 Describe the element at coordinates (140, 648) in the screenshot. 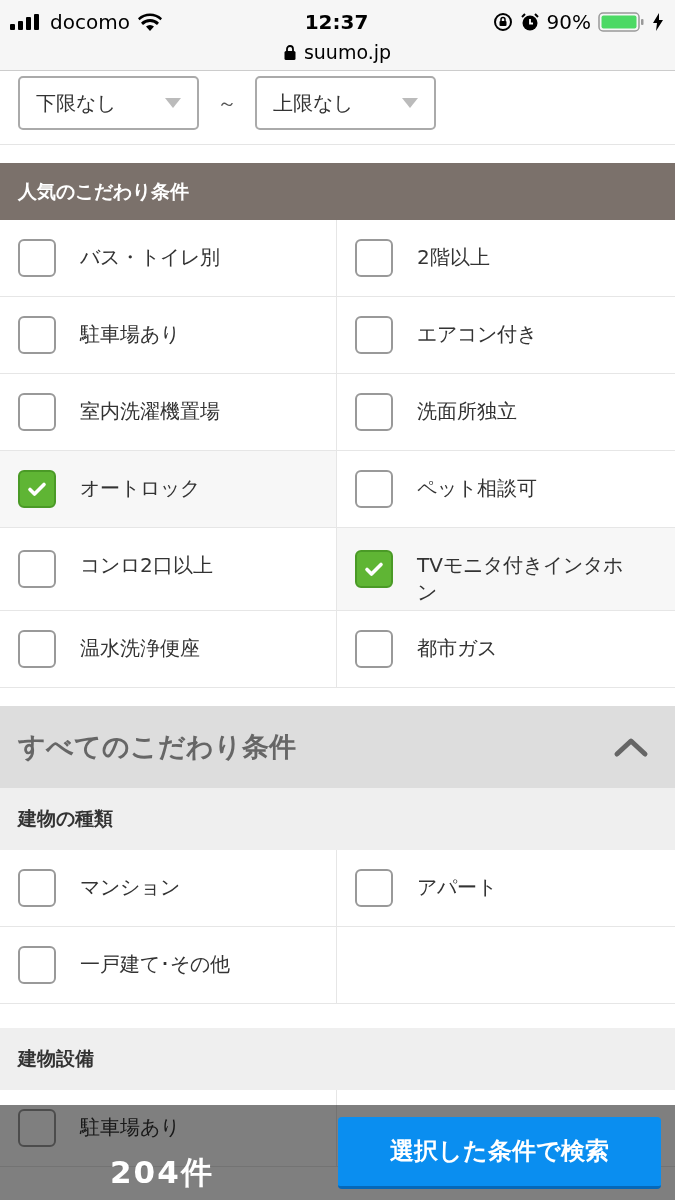

I see `option-label: 温水洗浄便座` at that location.